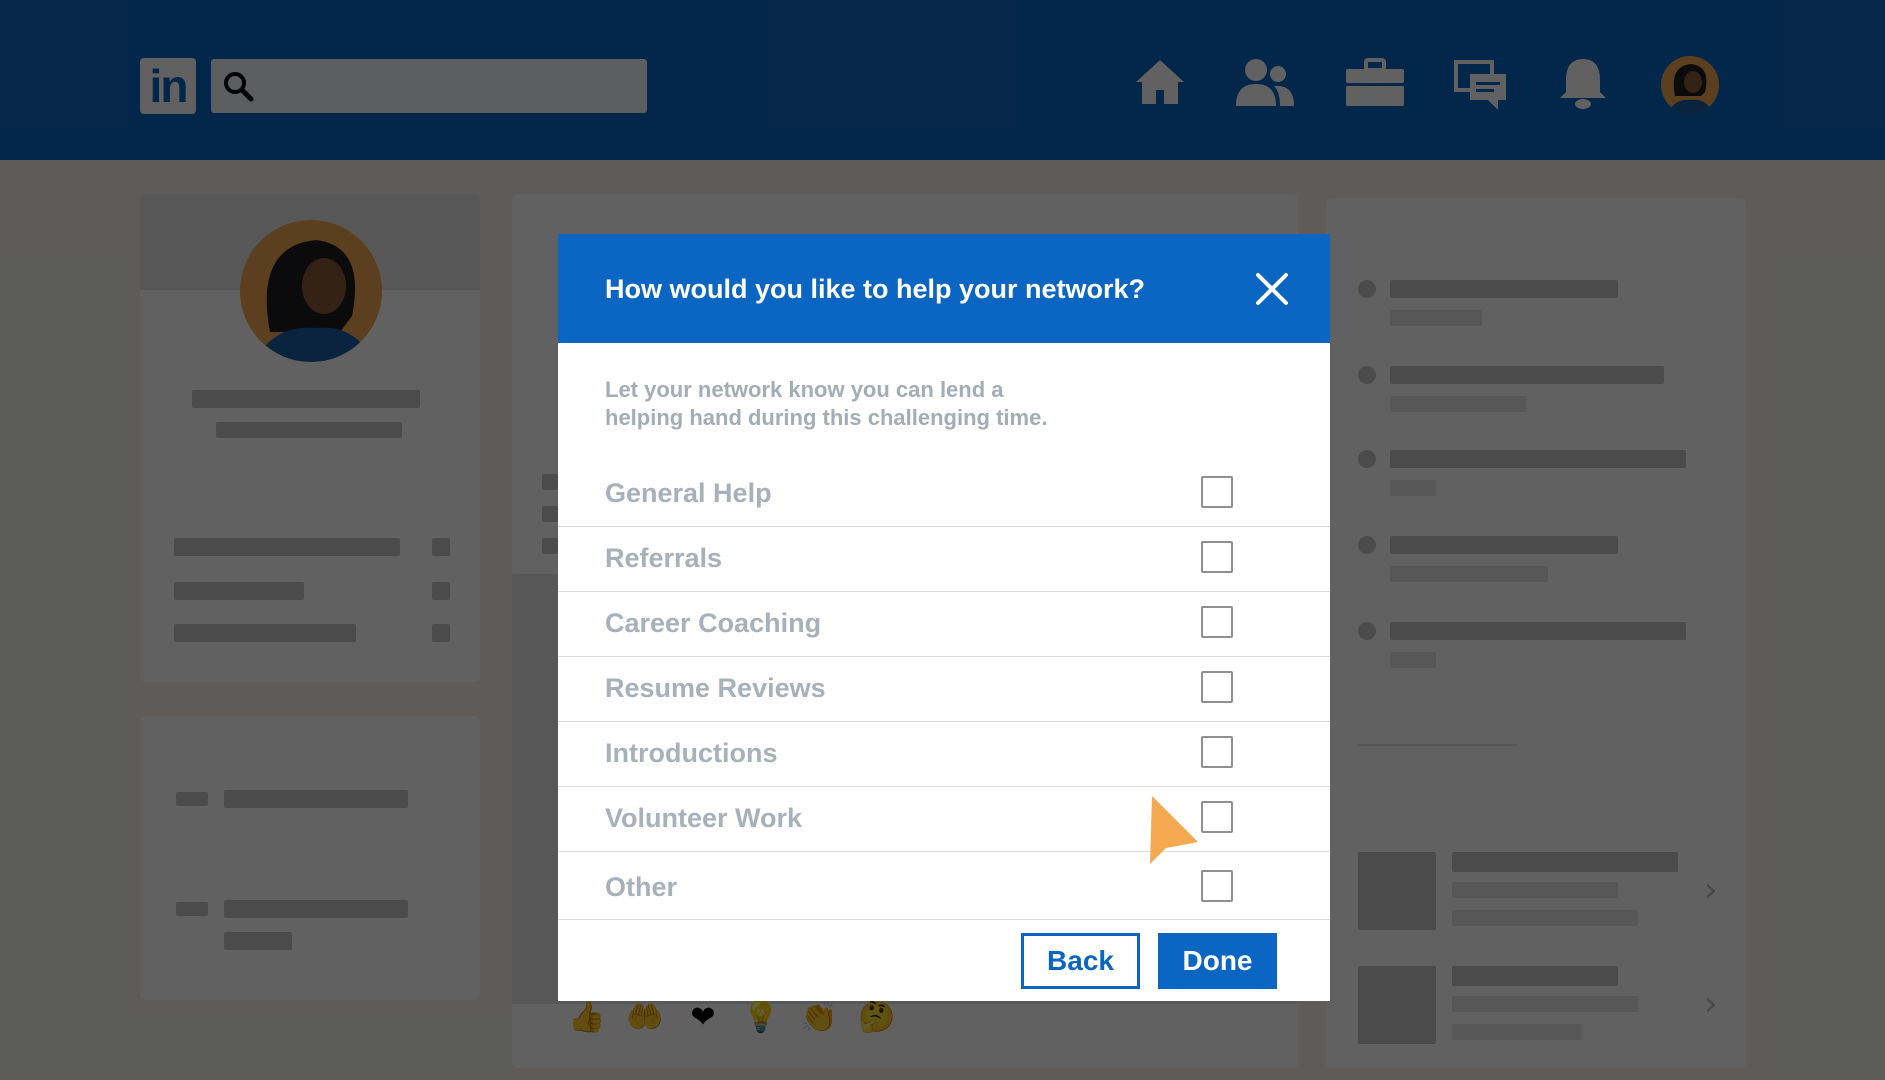 The width and height of the screenshot is (1885, 1080). I want to click on option-career-coaching: Career Coaching, so click(944, 624).